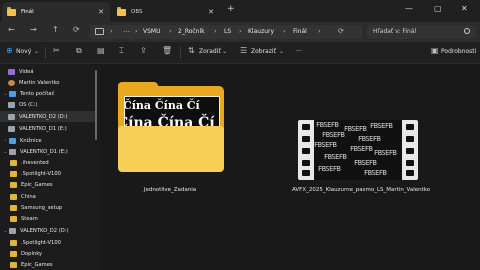  Describe the element at coordinates (263, 51) in the screenshot. I see `view-button: Zobraziť` at that location.